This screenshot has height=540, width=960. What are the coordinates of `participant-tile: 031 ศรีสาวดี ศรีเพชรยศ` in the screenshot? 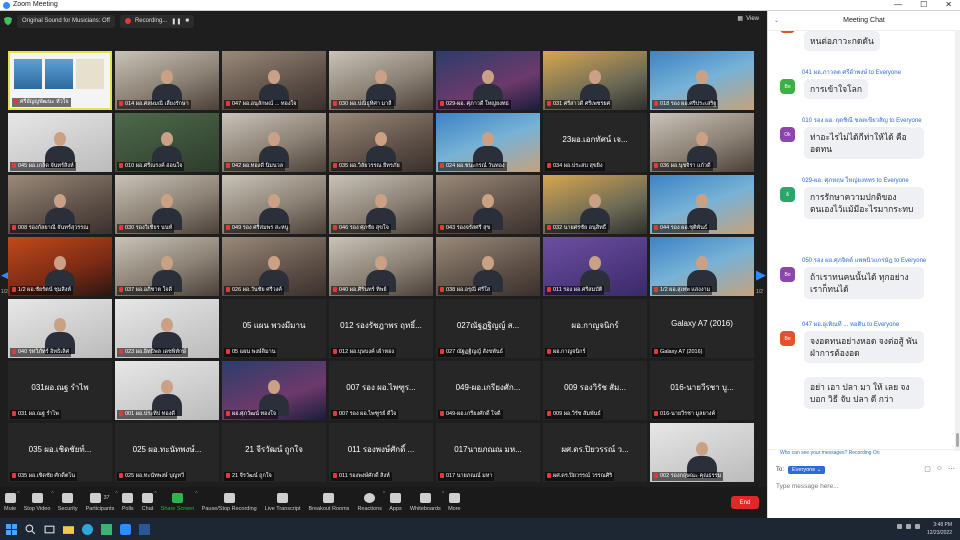 It's located at (595, 80).